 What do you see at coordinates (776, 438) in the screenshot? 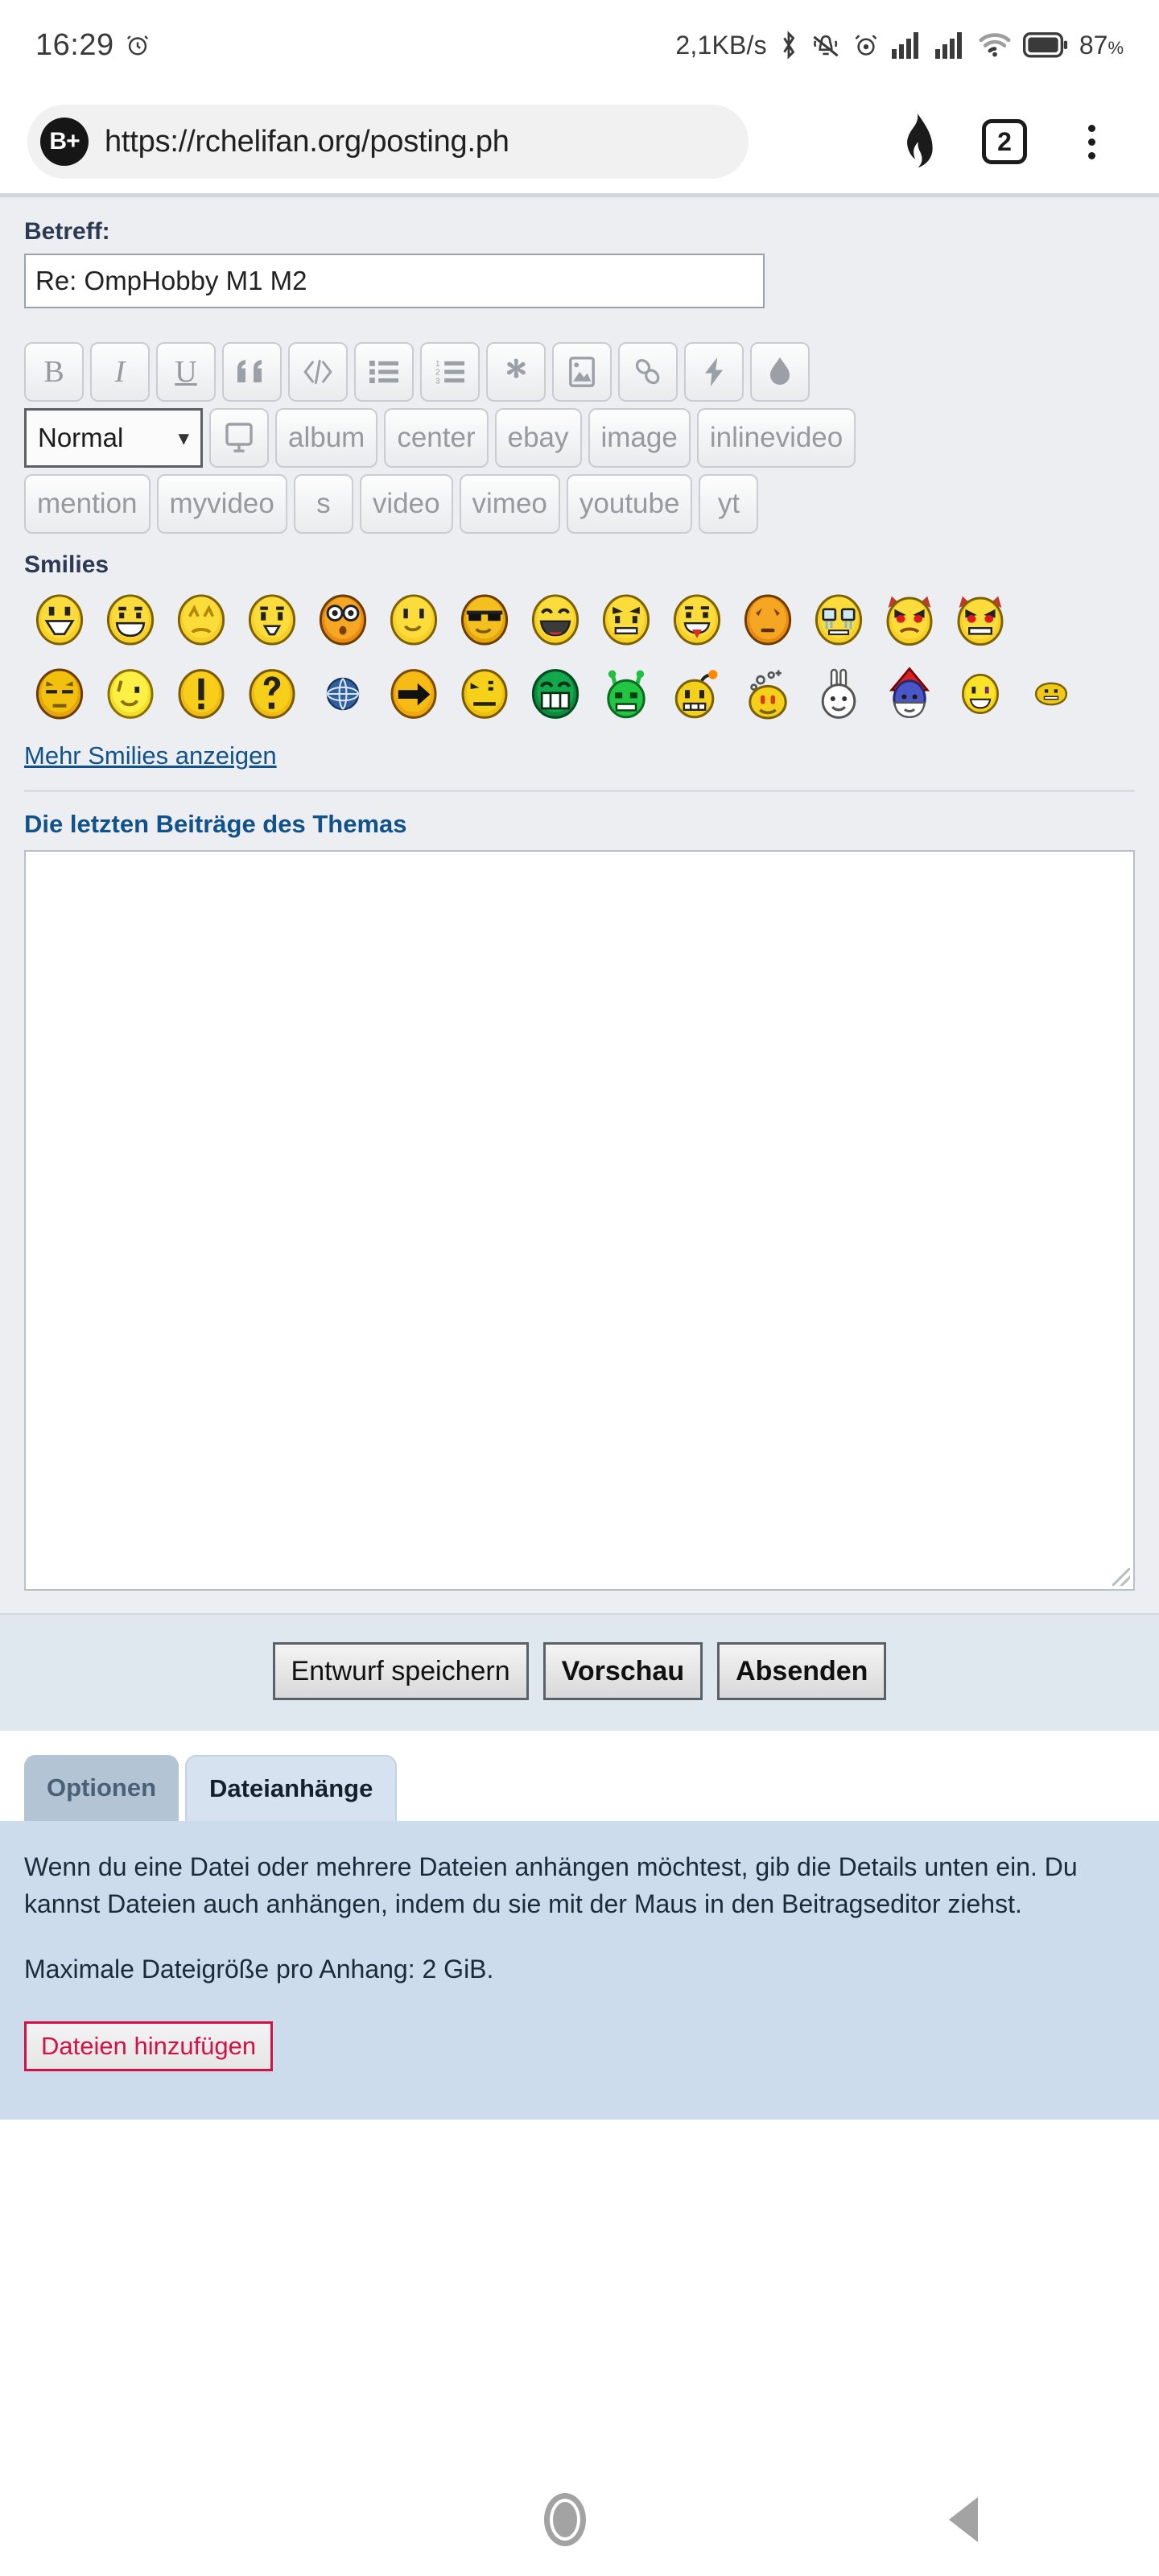
I see `inlinevideo-button: inlinevideo` at bounding box center [776, 438].